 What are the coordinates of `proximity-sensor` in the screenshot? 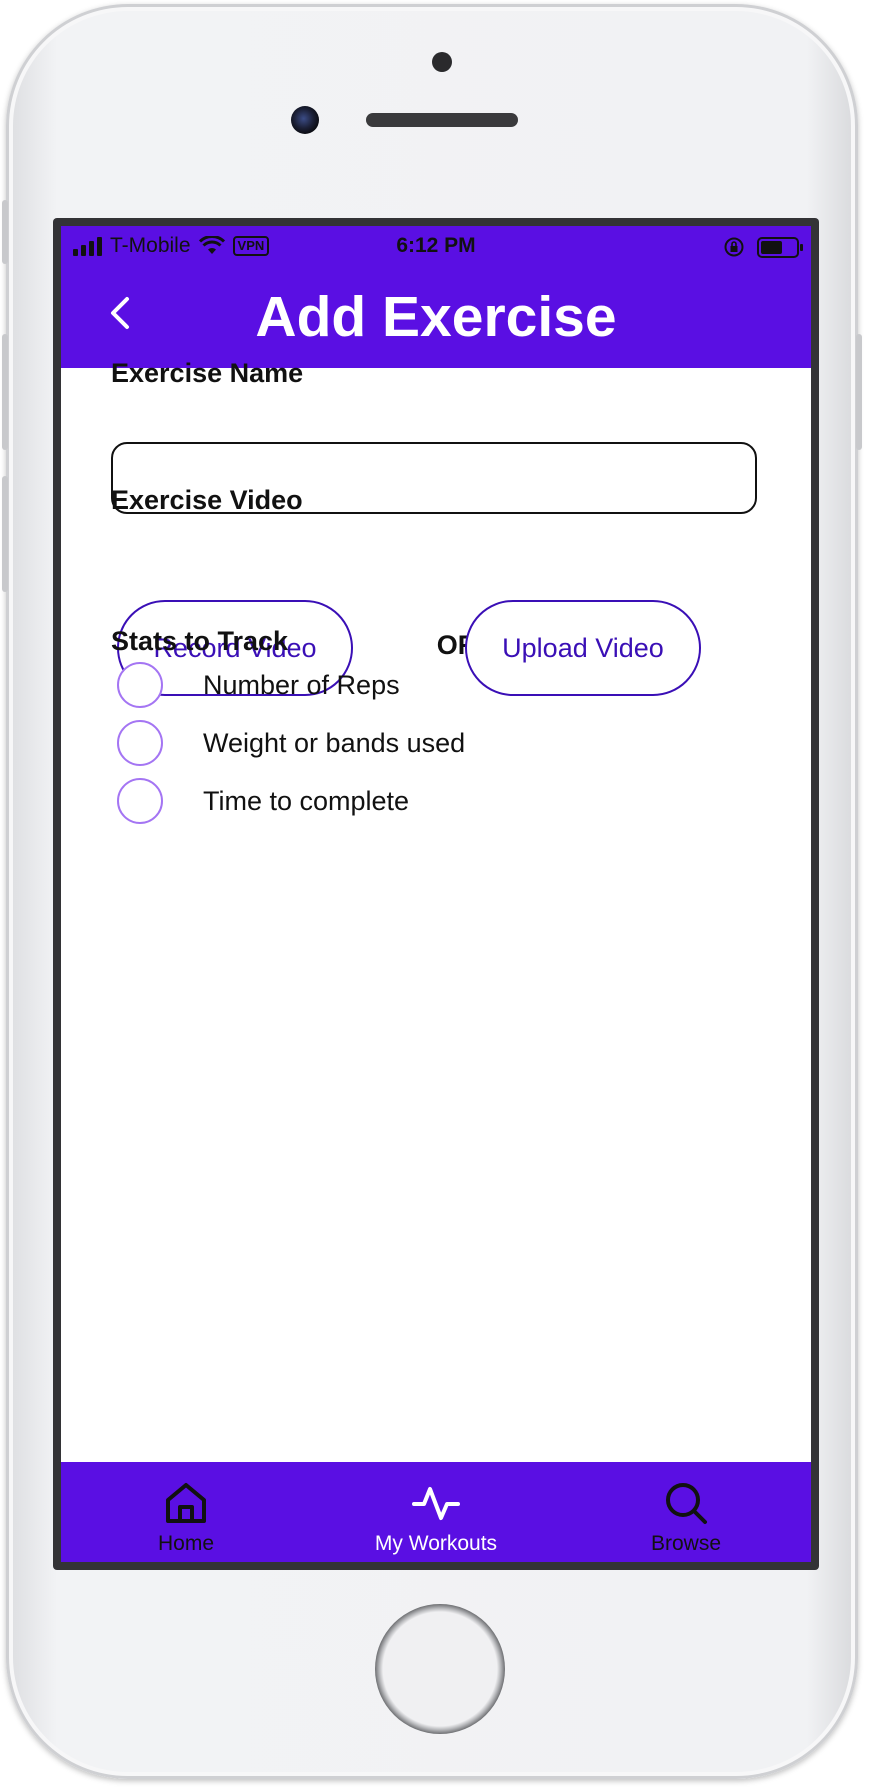 It's located at (442, 62).